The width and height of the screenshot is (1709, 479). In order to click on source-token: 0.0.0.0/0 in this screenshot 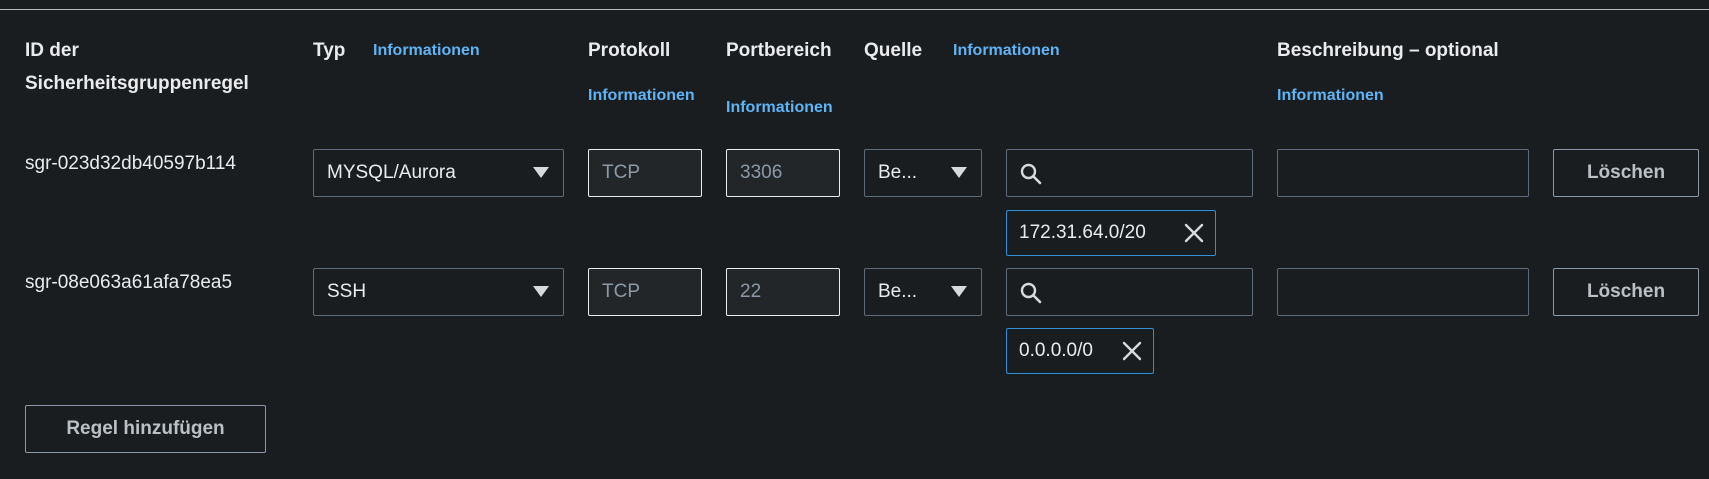, I will do `click(1080, 351)`.